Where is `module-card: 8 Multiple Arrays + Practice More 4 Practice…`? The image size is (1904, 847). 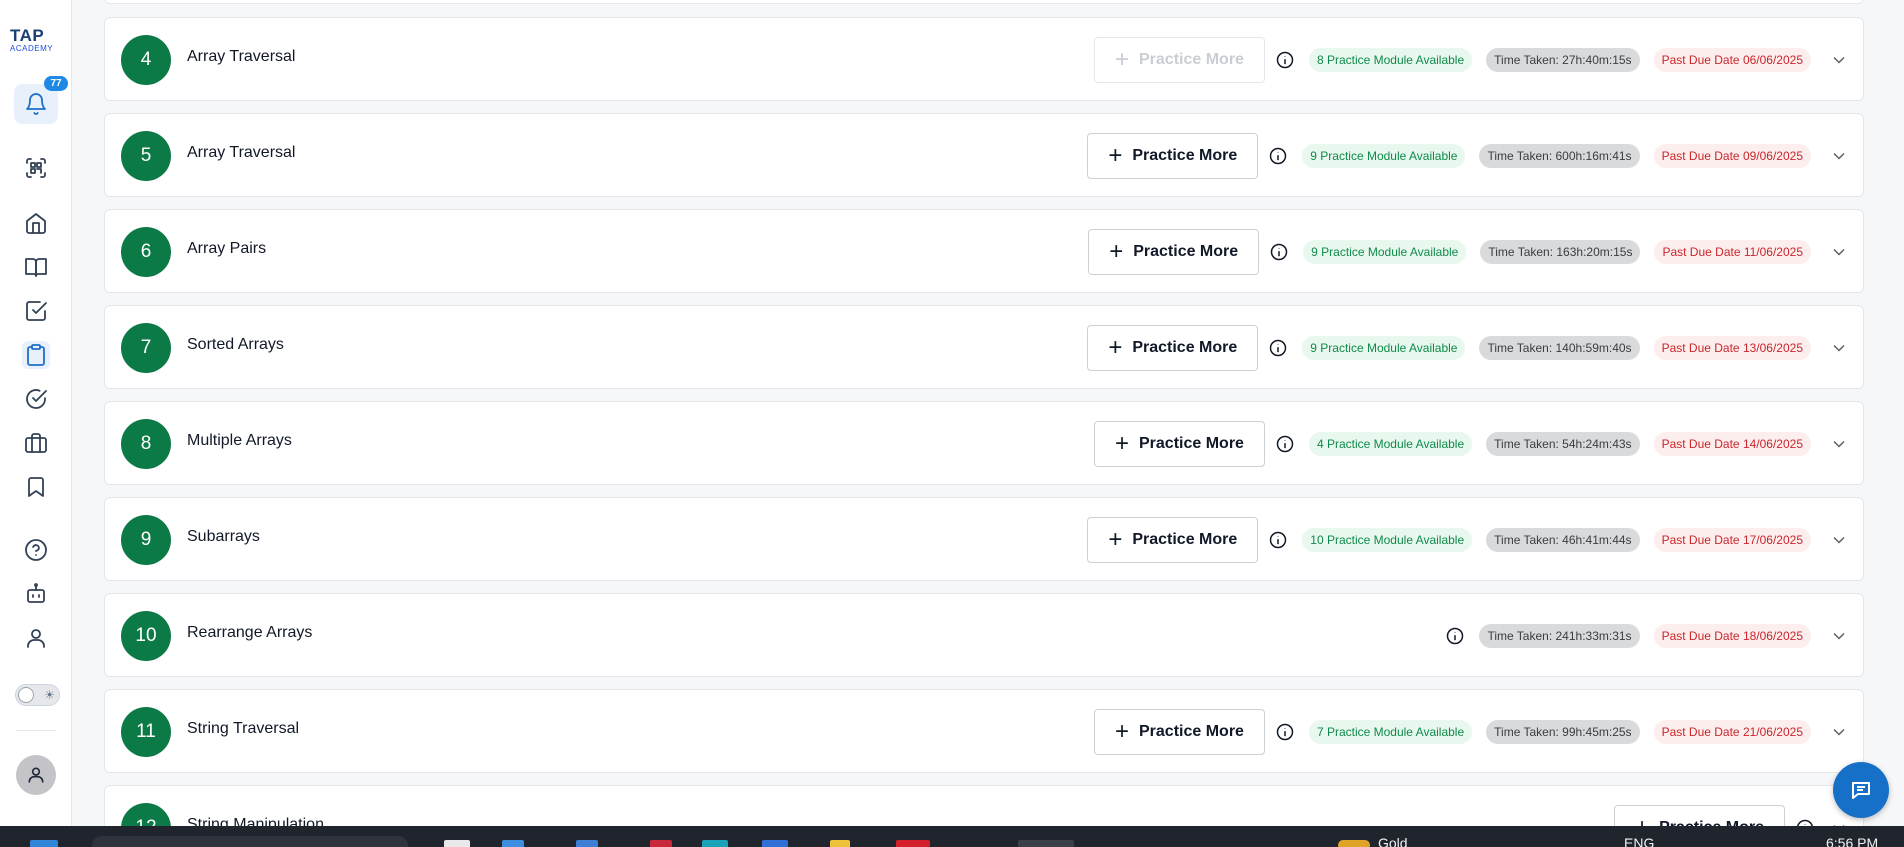
module-card: 8 Multiple Arrays + Practice More 4 Practice… is located at coordinates (984, 443).